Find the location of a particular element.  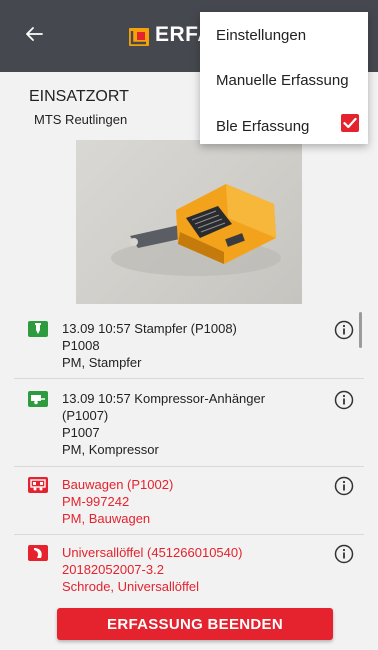

item-detail: PM, Kompressor is located at coordinates (110, 449).